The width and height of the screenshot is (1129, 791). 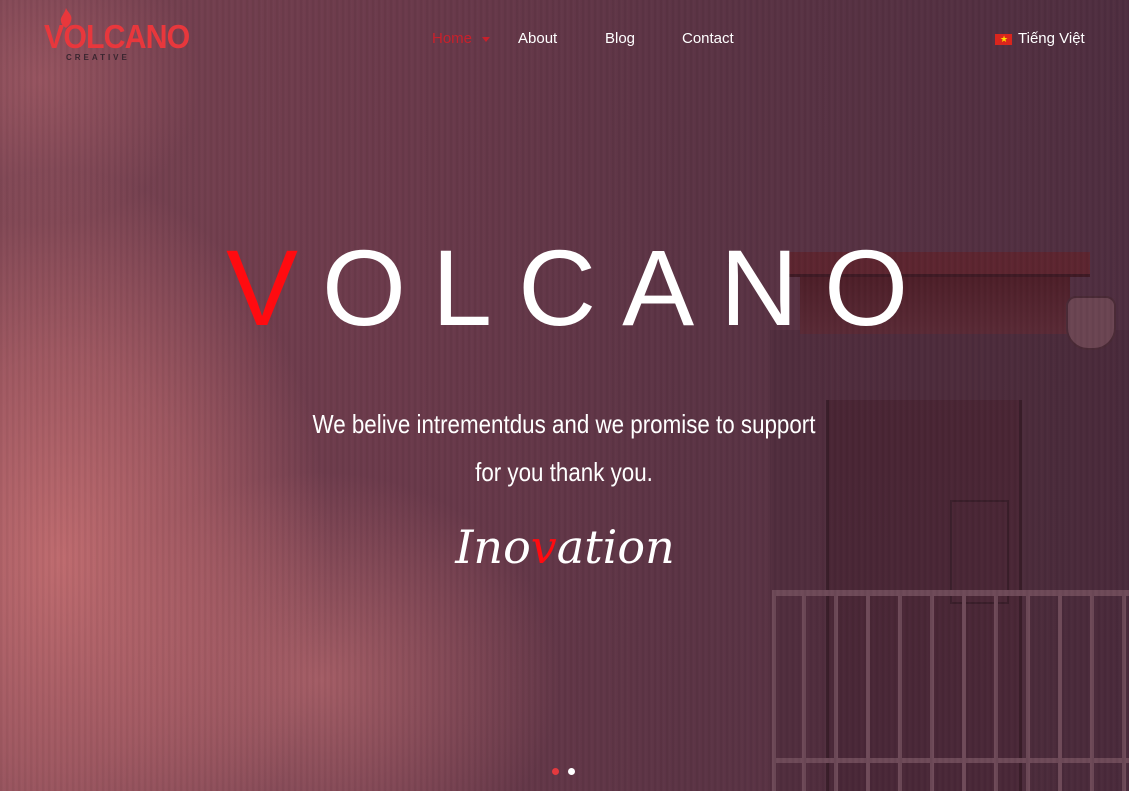 What do you see at coordinates (979, 552) in the screenshot?
I see `door-panel` at bounding box center [979, 552].